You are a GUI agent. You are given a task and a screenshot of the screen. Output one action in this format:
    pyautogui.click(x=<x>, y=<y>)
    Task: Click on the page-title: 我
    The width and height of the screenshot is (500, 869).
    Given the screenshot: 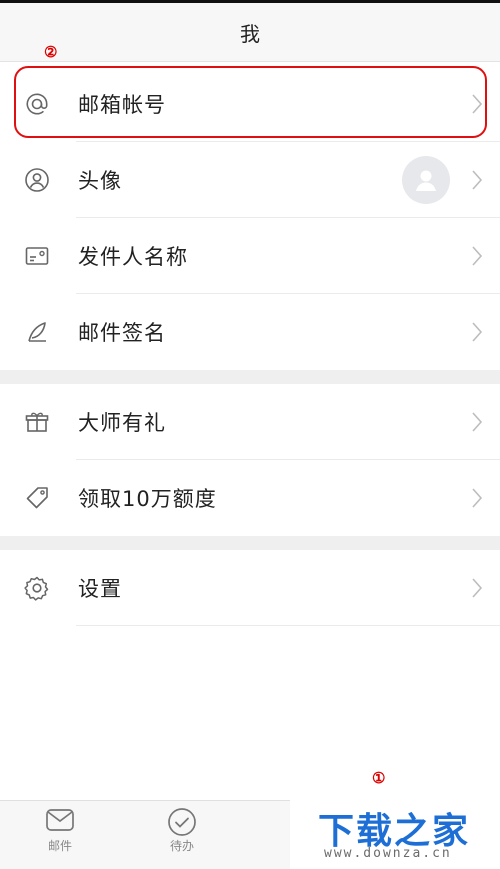 What is the action you would take?
    pyautogui.click(x=250, y=33)
    